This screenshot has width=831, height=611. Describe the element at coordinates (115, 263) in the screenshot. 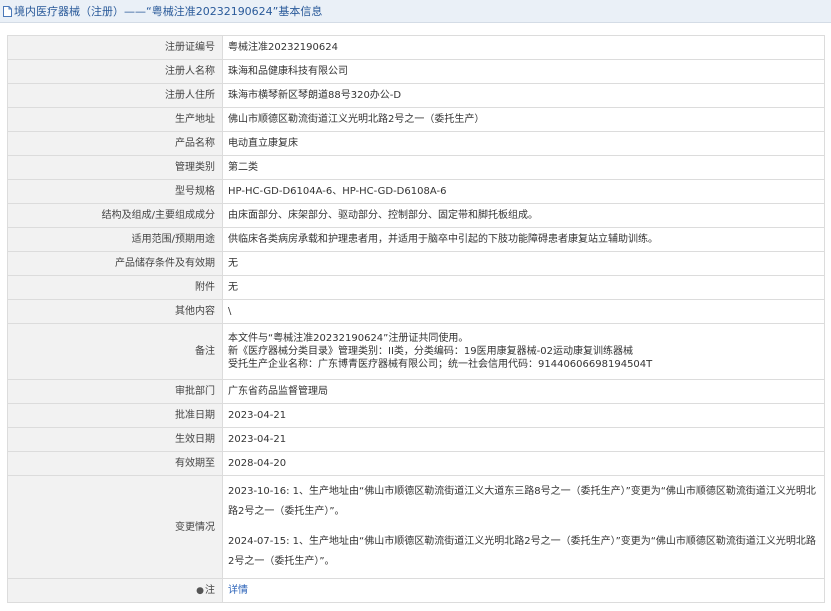

I see `row-label: 产品储存条件及有效期` at that location.